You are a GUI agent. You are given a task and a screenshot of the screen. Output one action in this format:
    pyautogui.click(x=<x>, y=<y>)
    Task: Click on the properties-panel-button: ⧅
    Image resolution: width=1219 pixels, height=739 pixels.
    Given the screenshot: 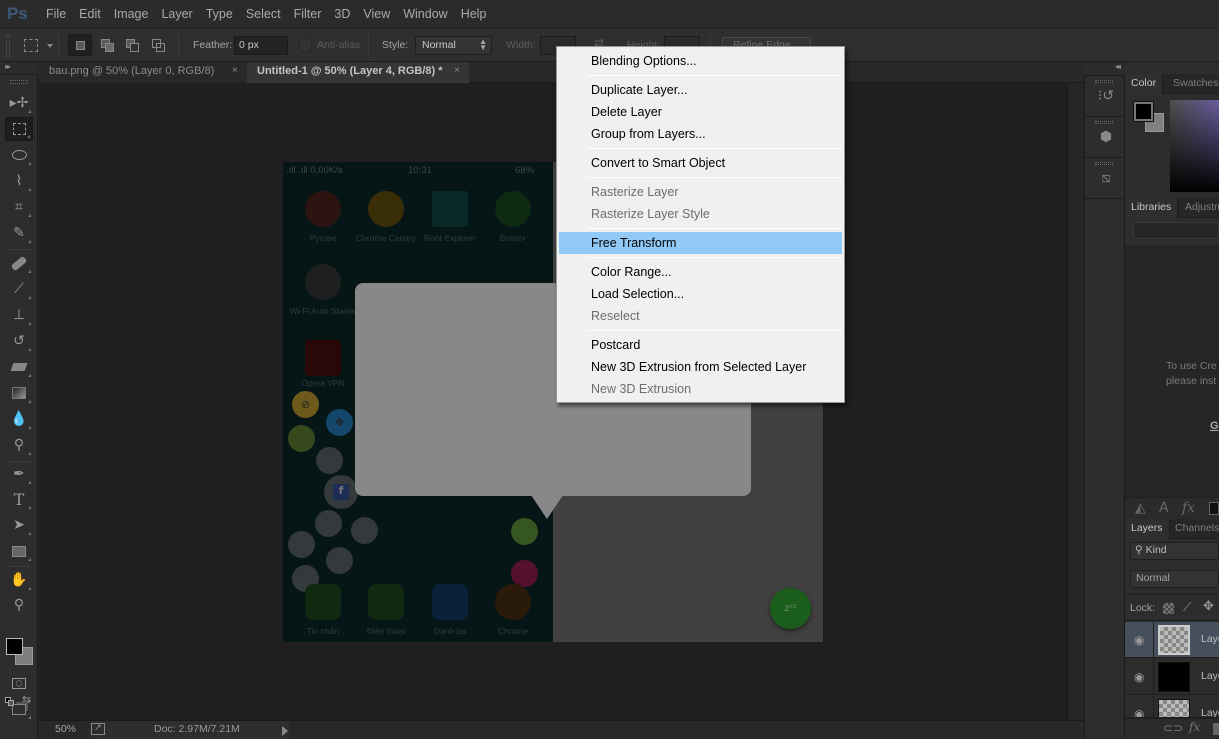 What is the action you would take?
    pyautogui.click(x=1104, y=178)
    